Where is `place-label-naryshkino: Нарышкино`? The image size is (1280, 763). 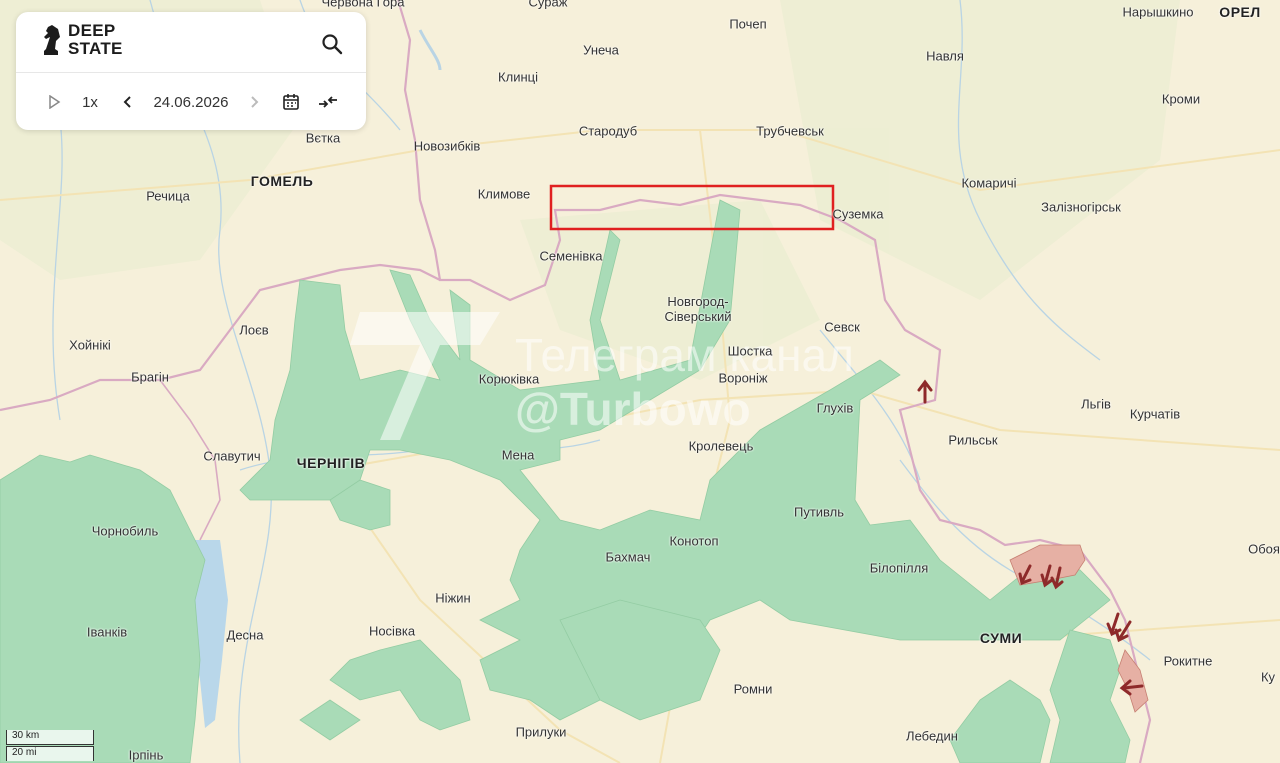 place-label-naryshkino: Нарышкино is located at coordinates (1158, 12).